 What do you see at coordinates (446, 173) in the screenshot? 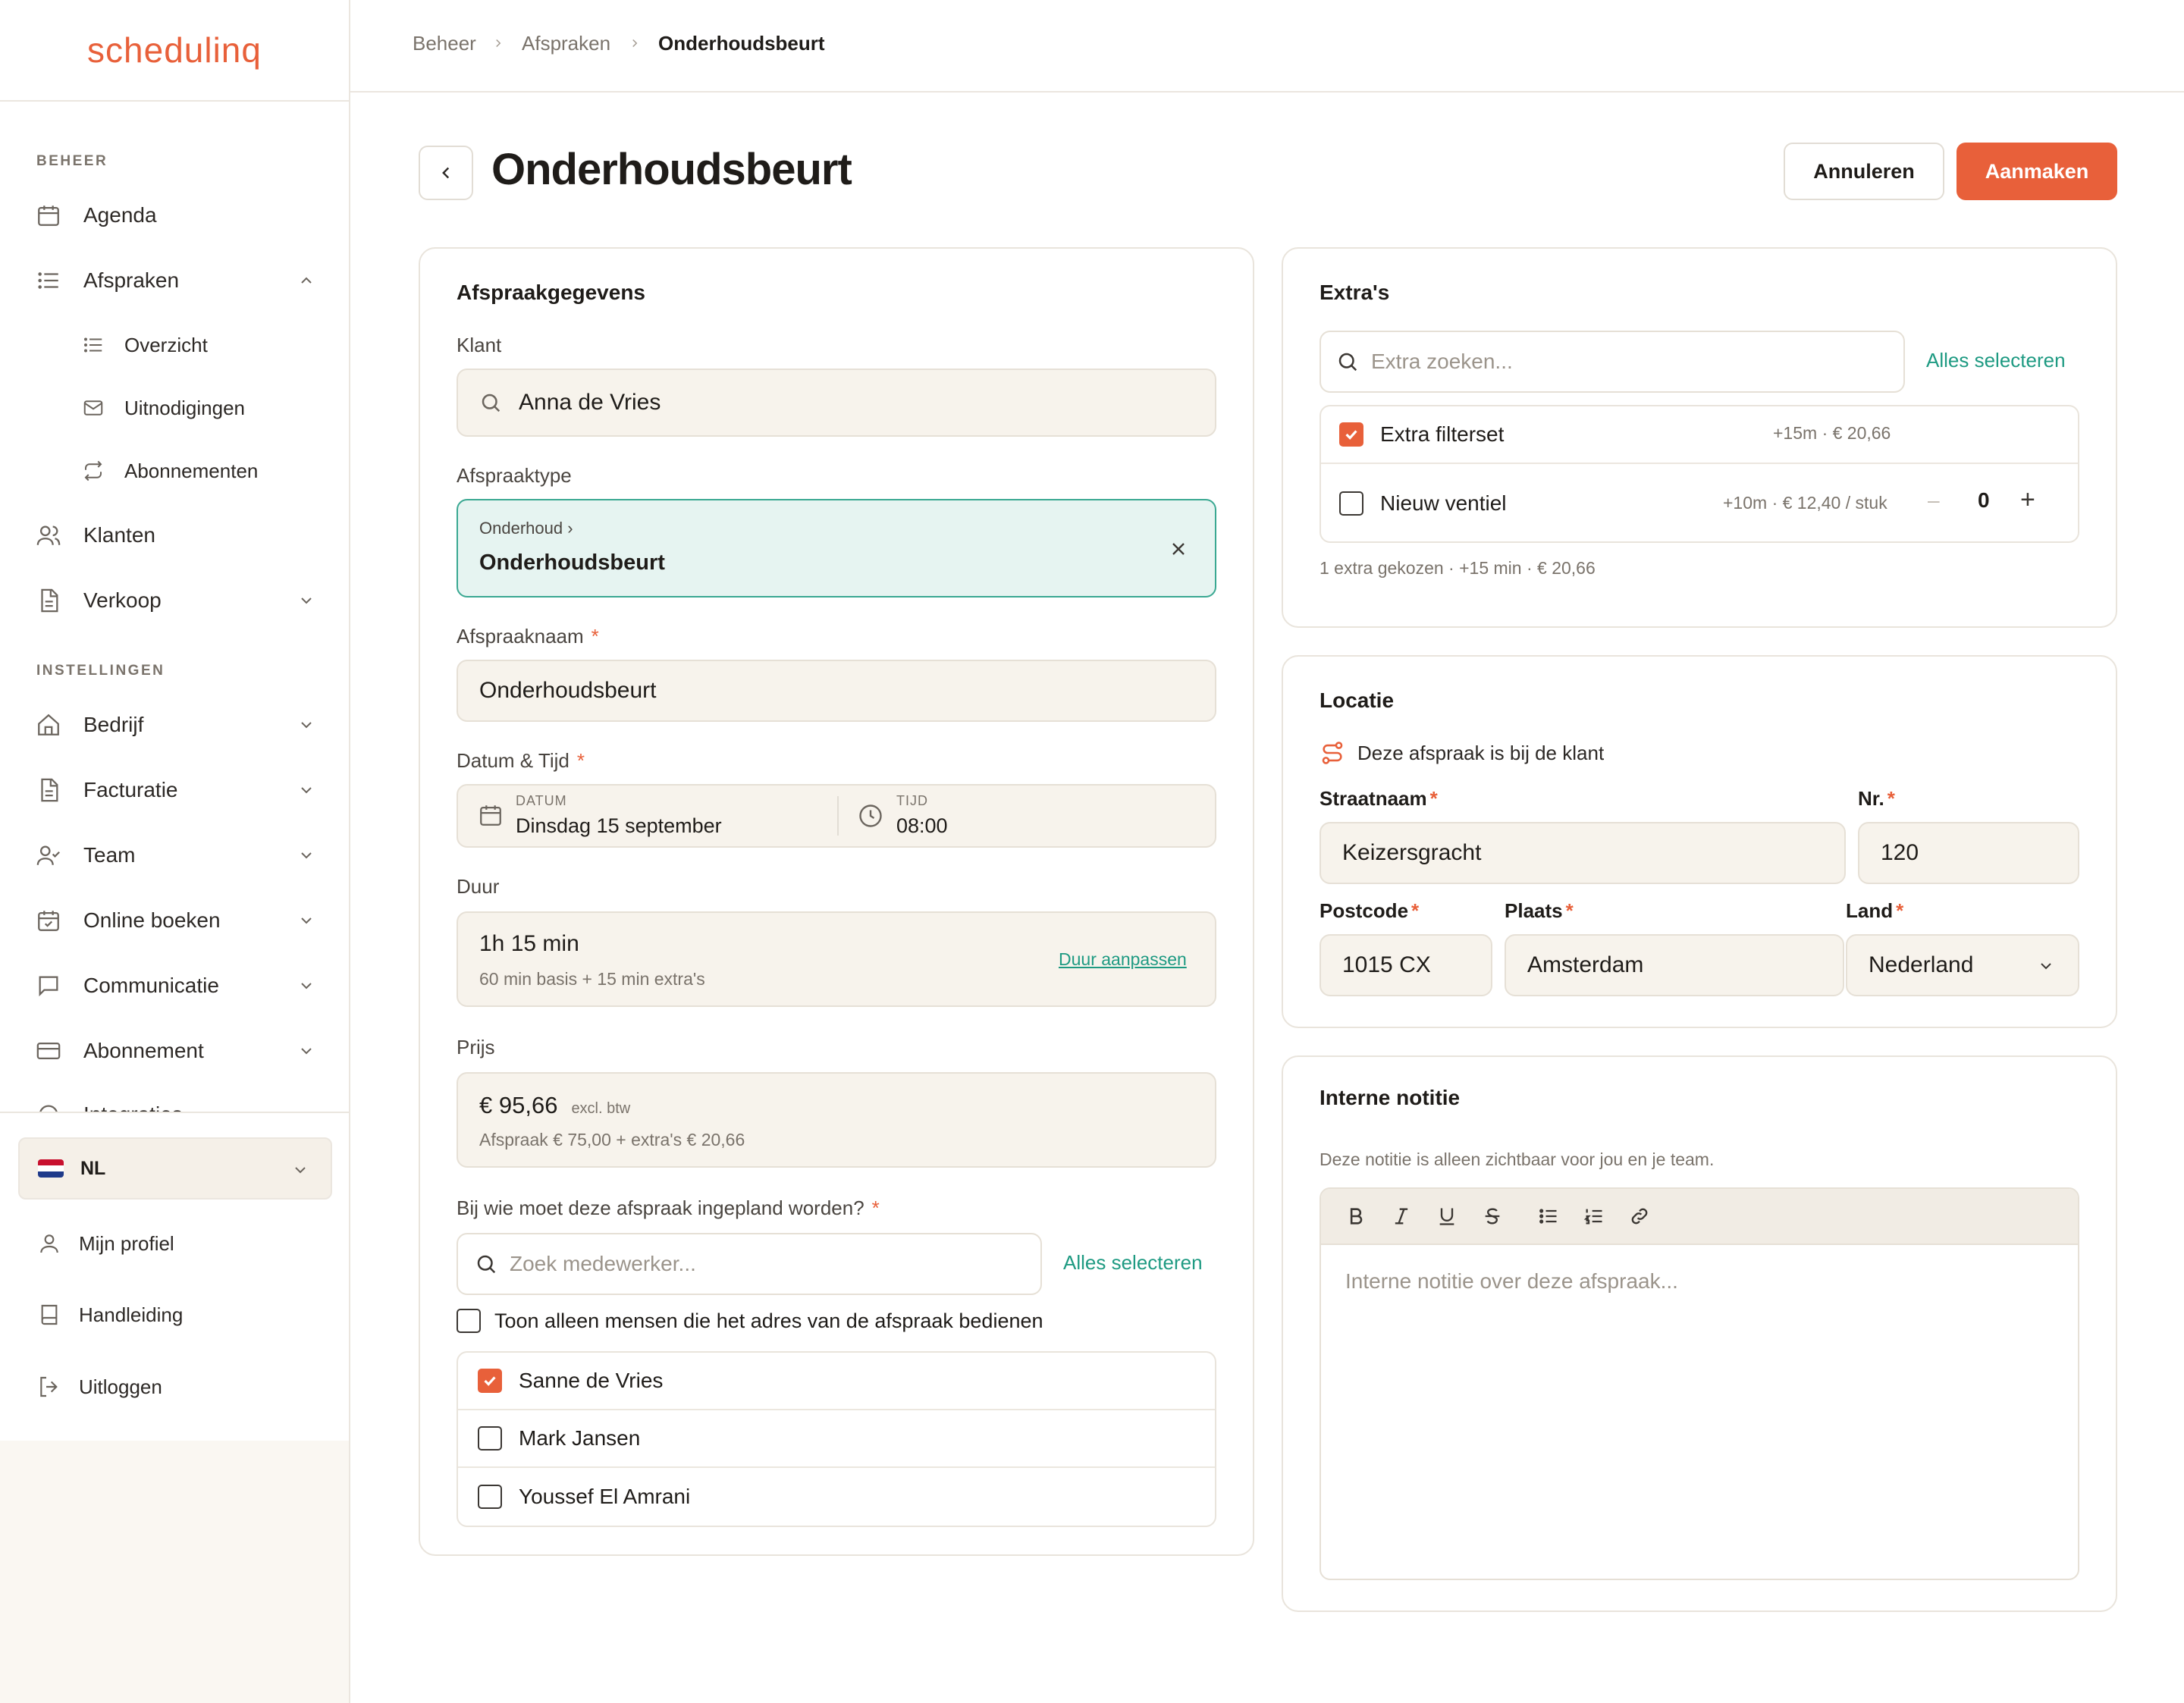
I see `back-button` at bounding box center [446, 173].